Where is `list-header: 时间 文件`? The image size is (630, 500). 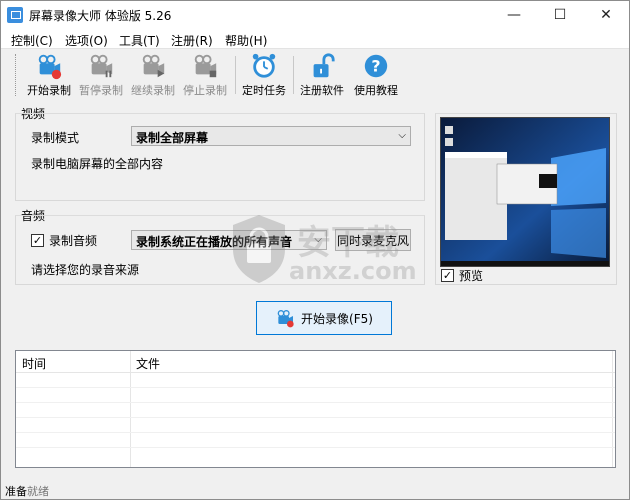 list-header: 时间 文件 is located at coordinates (315, 362).